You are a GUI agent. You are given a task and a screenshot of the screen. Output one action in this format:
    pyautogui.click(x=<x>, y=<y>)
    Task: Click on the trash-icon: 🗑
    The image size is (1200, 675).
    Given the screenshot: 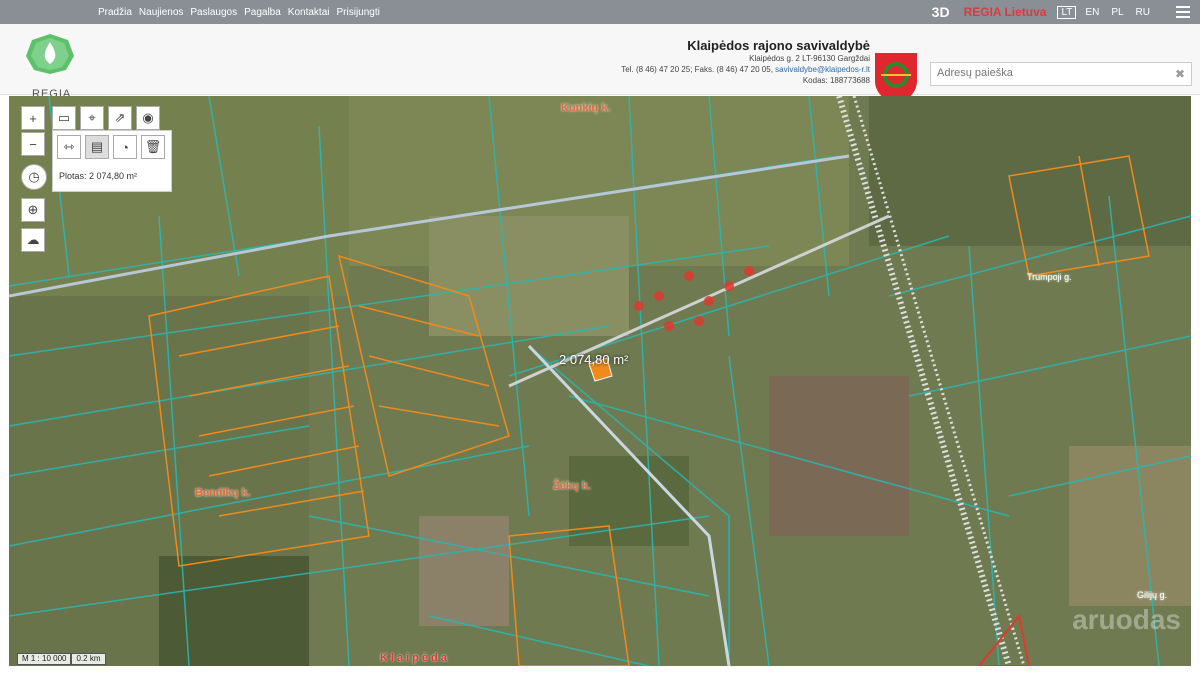 What is the action you would take?
    pyautogui.click(x=153, y=147)
    